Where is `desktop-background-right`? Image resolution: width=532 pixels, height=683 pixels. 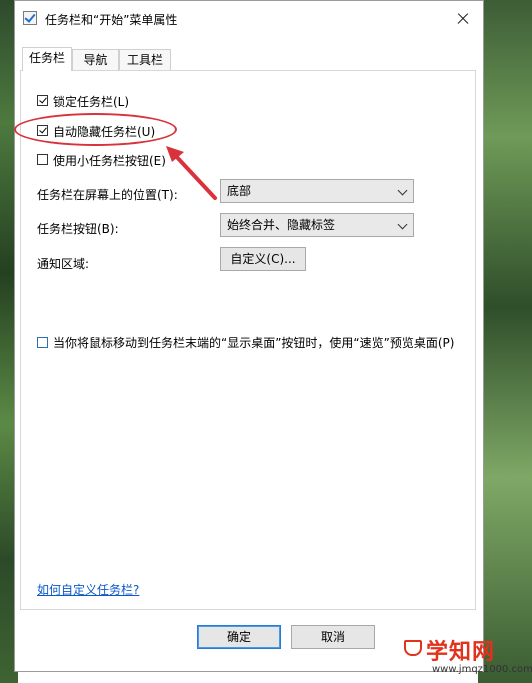
desktop-background-right is located at coordinates (505, 341).